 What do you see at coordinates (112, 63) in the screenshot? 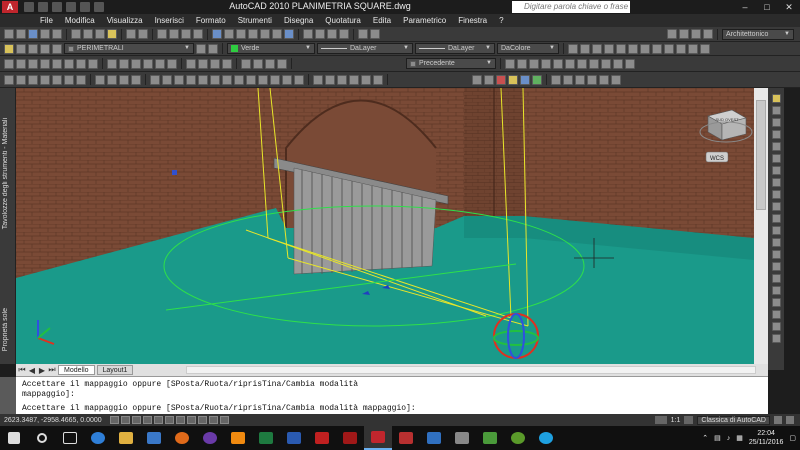
I see `extrude-icon` at bounding box center [112, 63].